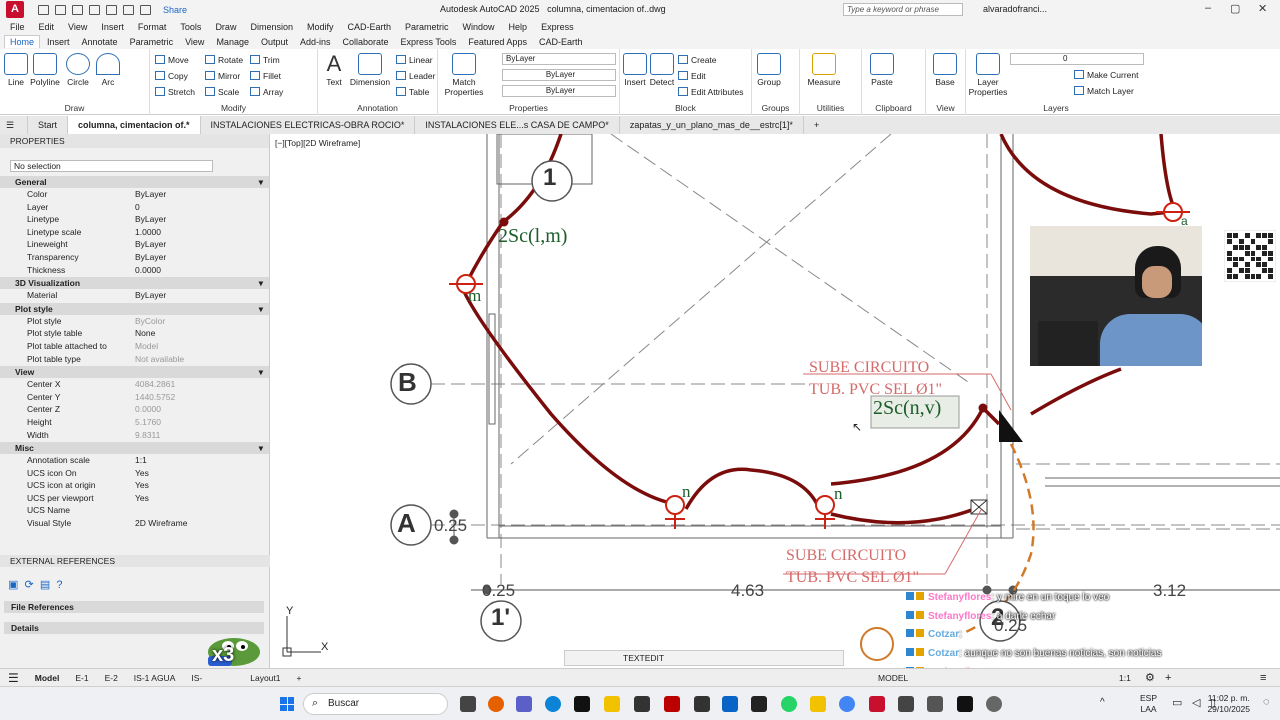  Describe the element at coordinates (222, 92) in the screenshot. I see `scale-button: Scale` at that location.